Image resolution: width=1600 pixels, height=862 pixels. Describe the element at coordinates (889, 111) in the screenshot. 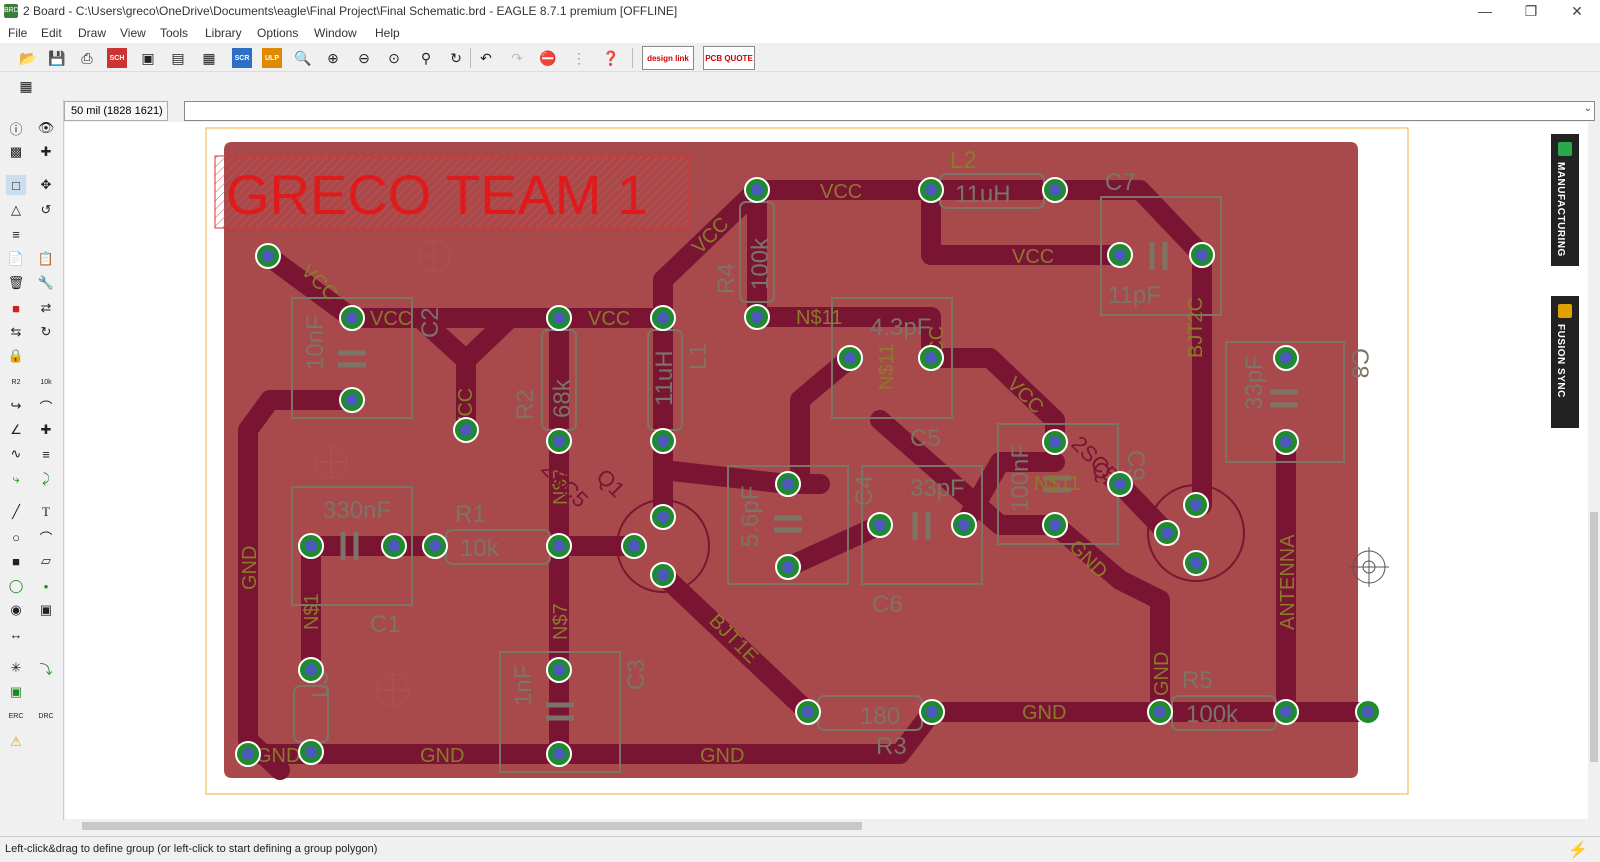

I see `command-line-input: ⌄` at that location.